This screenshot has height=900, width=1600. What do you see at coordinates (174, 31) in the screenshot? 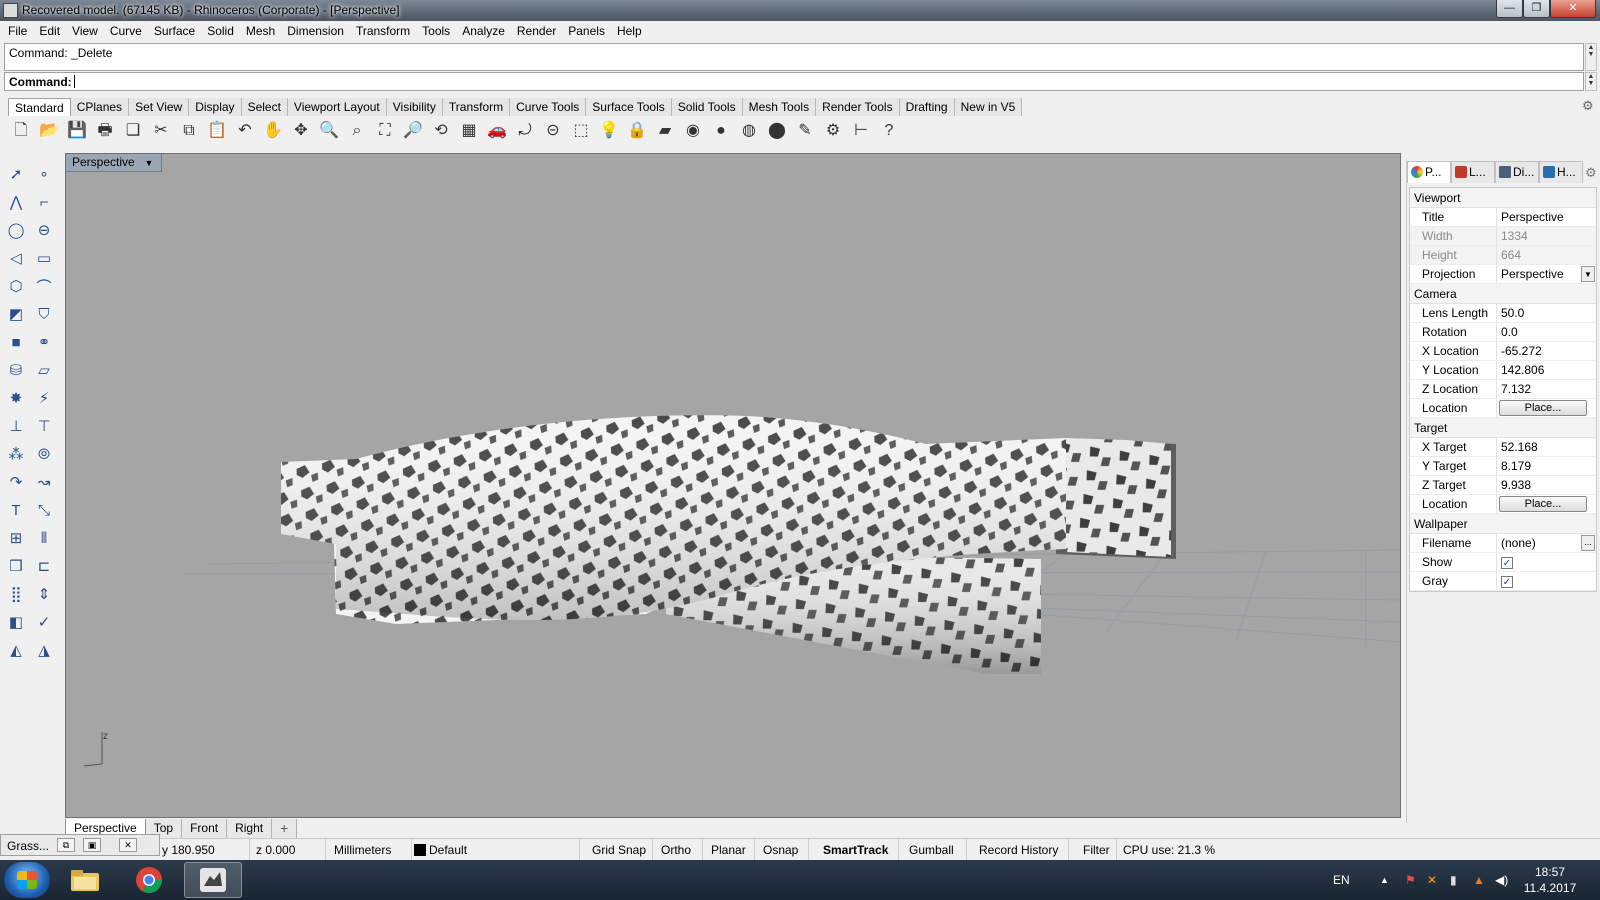
I see `menu-surface: Surface` at bounding box center [174, 31].